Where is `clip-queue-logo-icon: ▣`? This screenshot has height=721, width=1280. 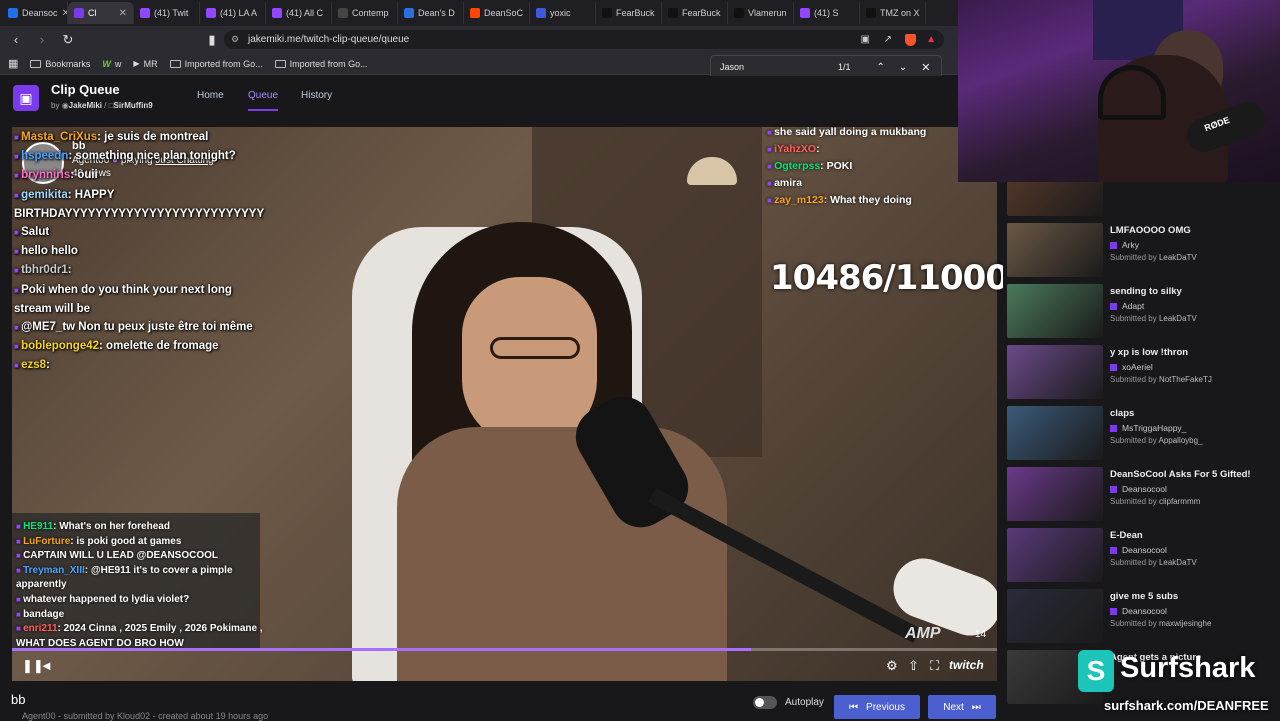
clip-queue-logo-icon: ▣ is located at coordinates (26, 98).